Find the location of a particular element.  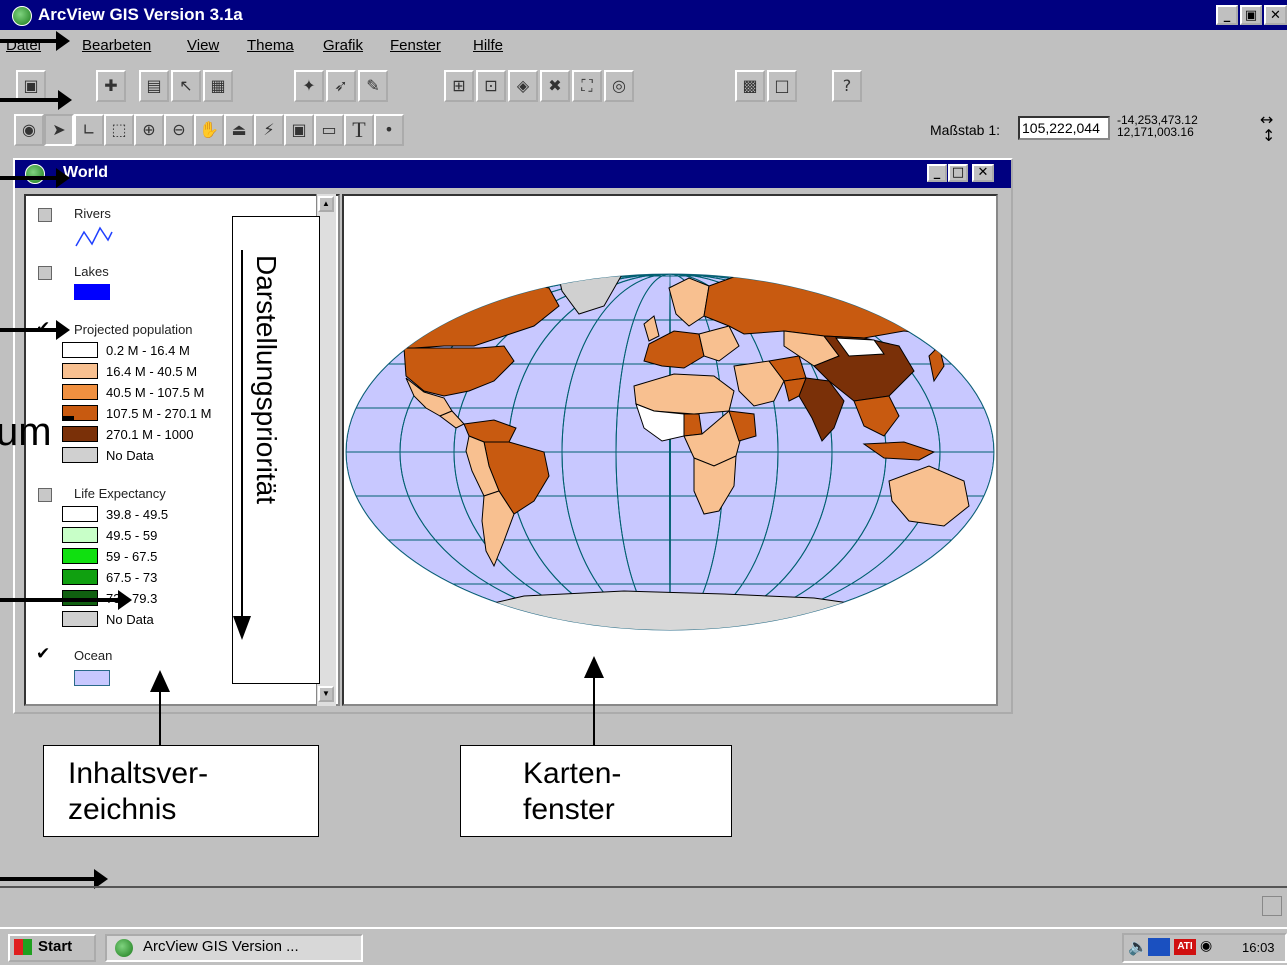

pointer-arrow-view is located at coordinates (35, 178).